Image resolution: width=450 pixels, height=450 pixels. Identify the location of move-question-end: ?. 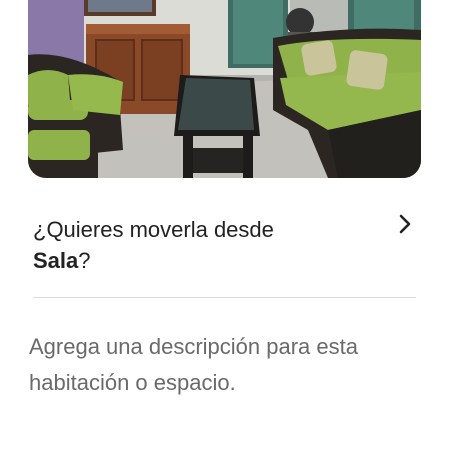
(84, 260).